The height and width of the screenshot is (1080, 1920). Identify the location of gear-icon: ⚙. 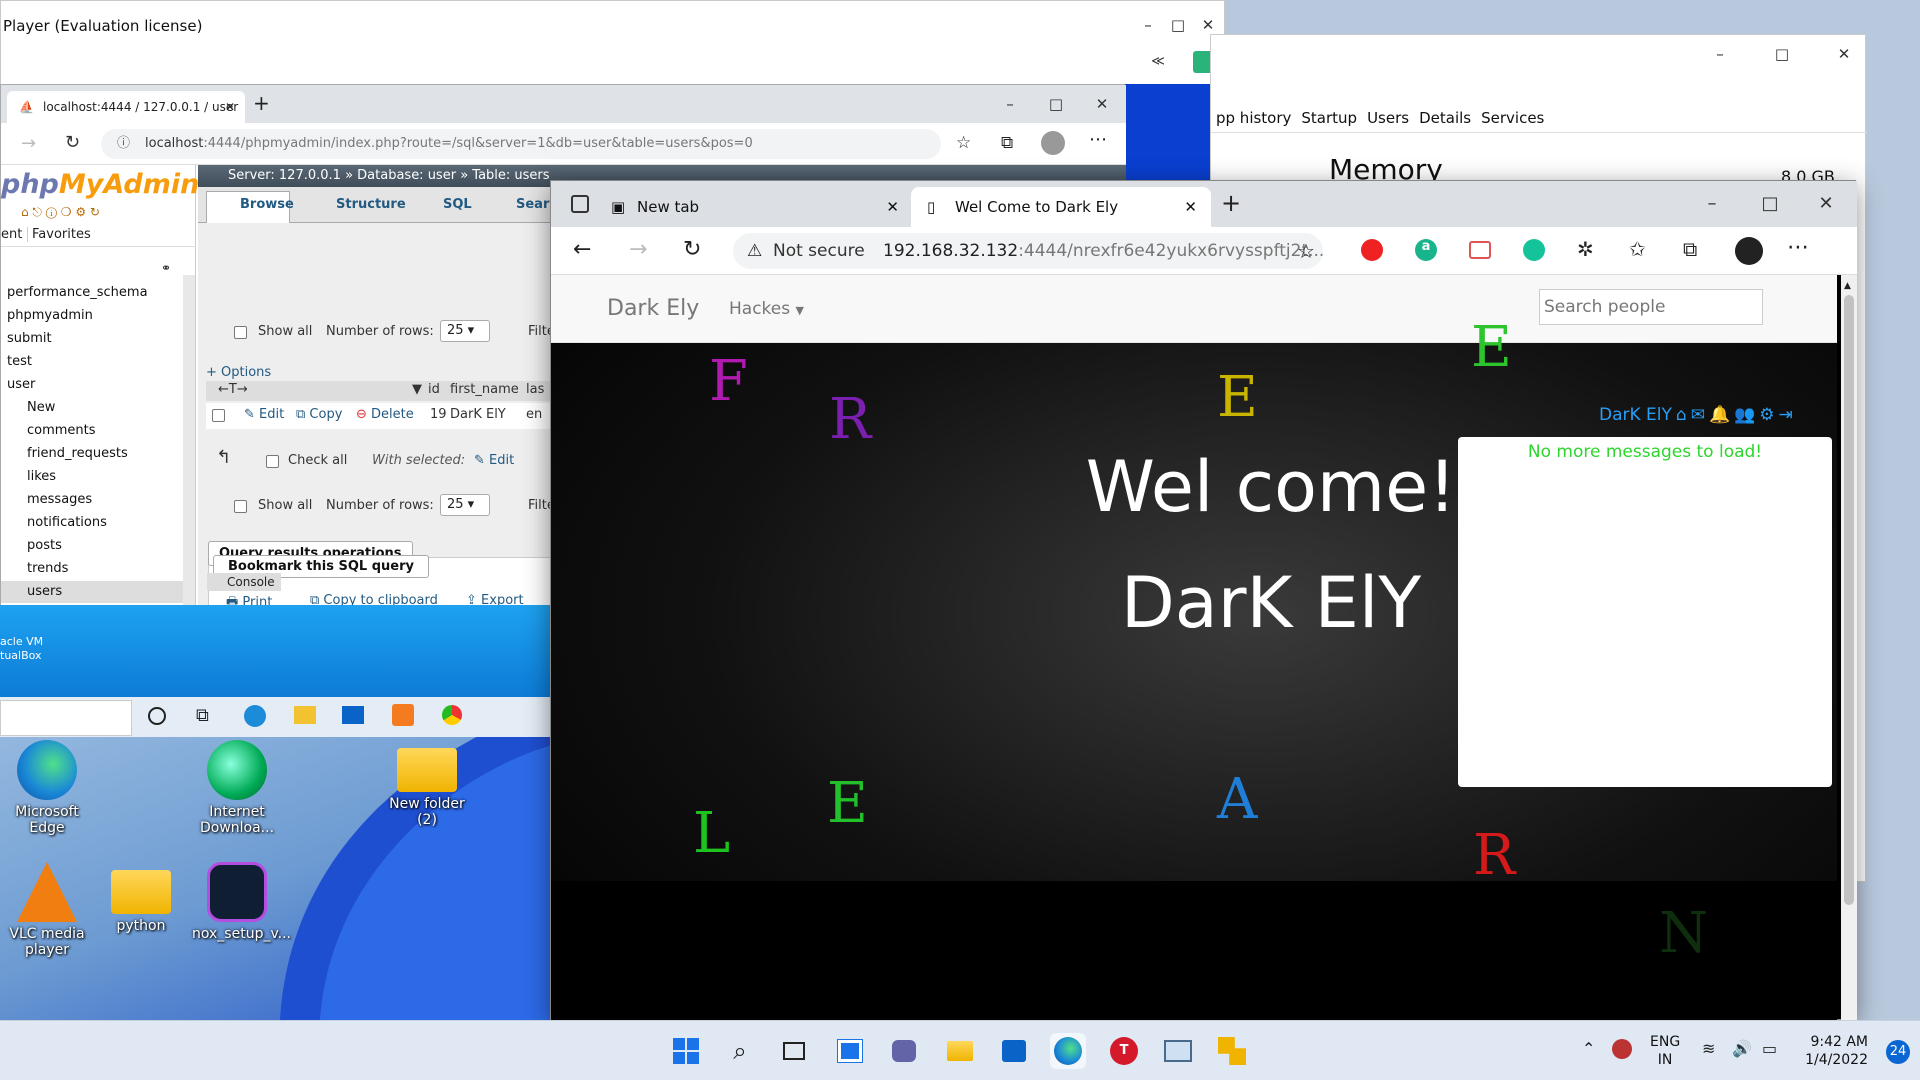
(1766, 415).